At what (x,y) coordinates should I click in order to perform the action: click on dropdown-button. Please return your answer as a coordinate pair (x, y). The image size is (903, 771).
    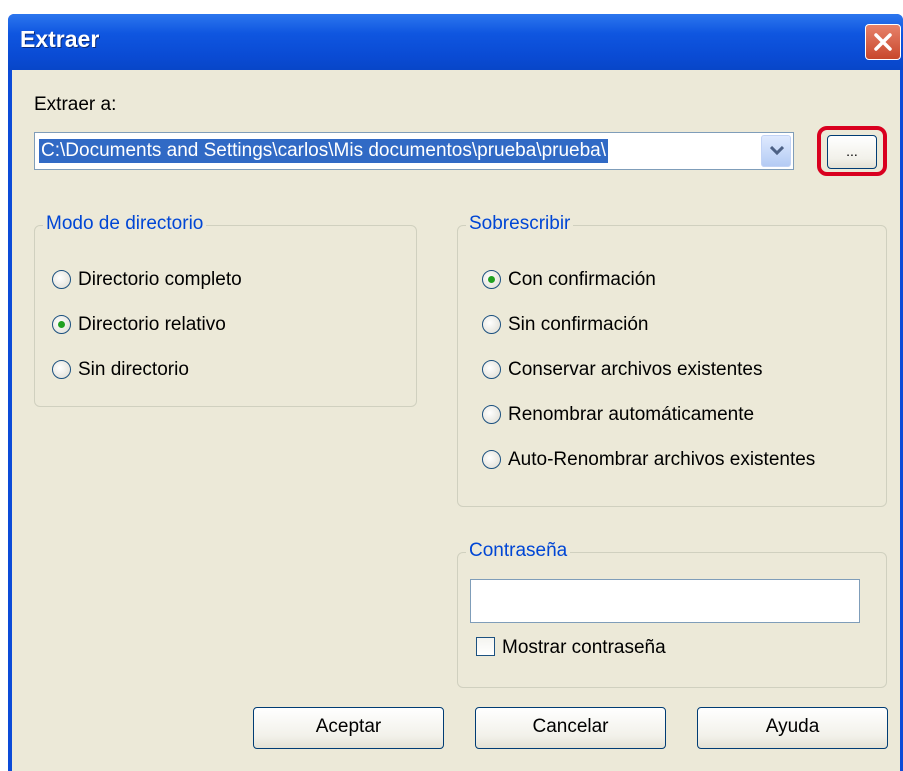
    Looking at the image, I should click on (776, 151).